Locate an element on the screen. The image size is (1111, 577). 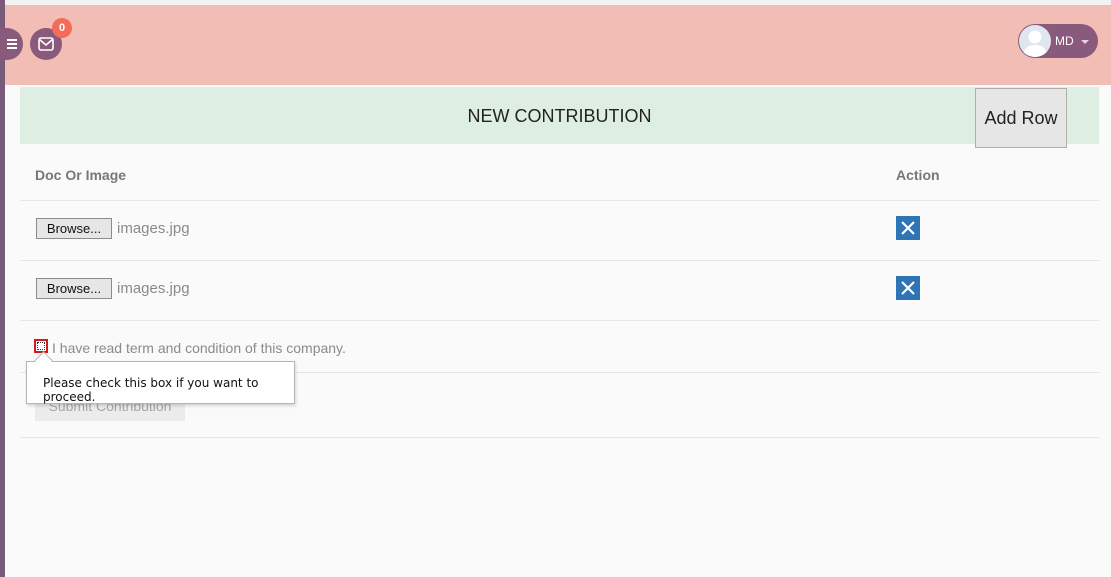
envelope-icon is located at coordinates (46, 44).